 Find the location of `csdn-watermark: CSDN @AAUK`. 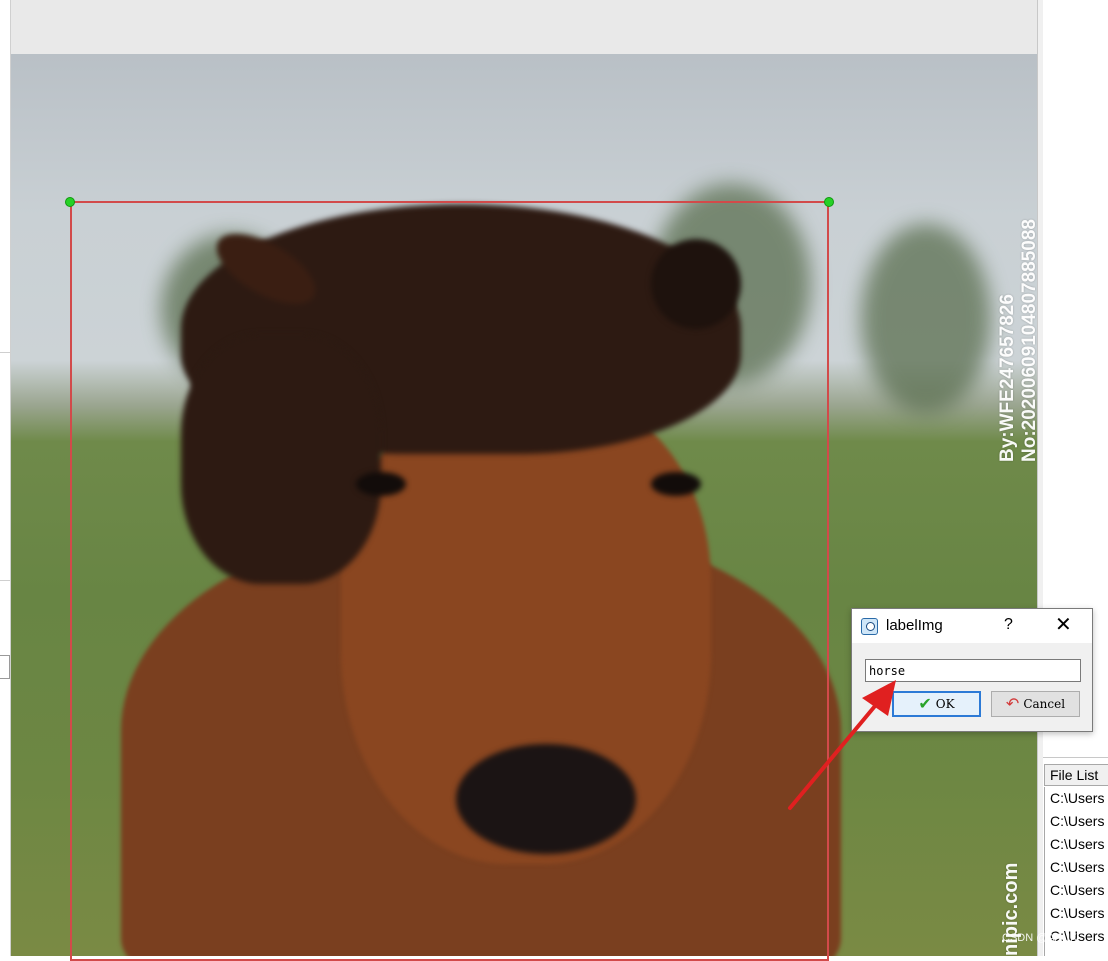

csdn-watermark: CSDN @AAUK is located at coordinates (1040, 938).